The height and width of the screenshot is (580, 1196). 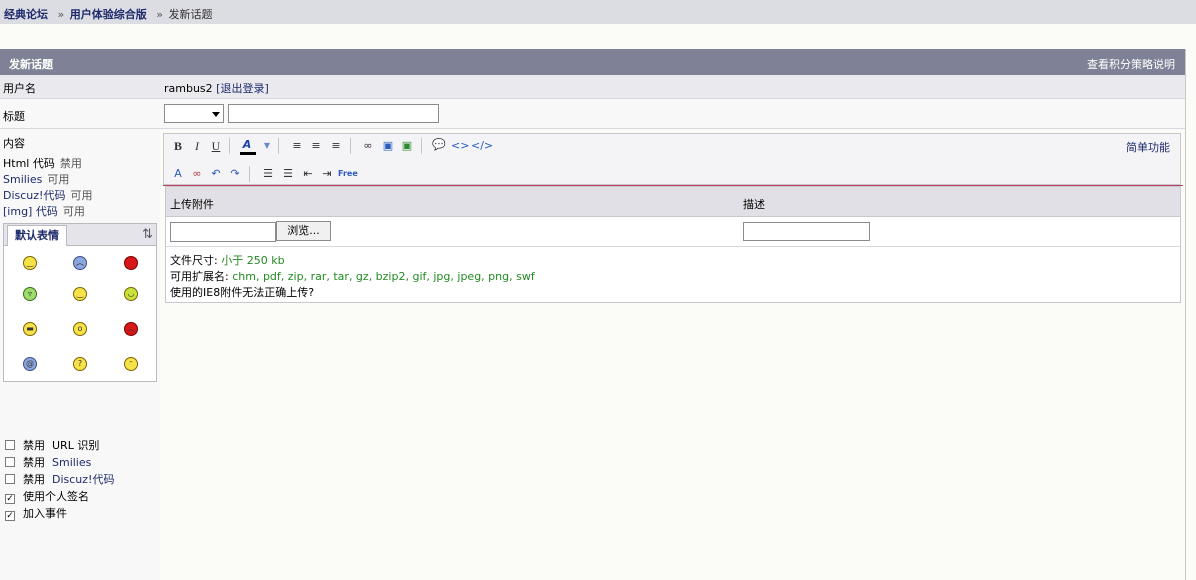 I want to click on breadcrumb-board-link: 用户体验综合版, so click(x=108, y=14).